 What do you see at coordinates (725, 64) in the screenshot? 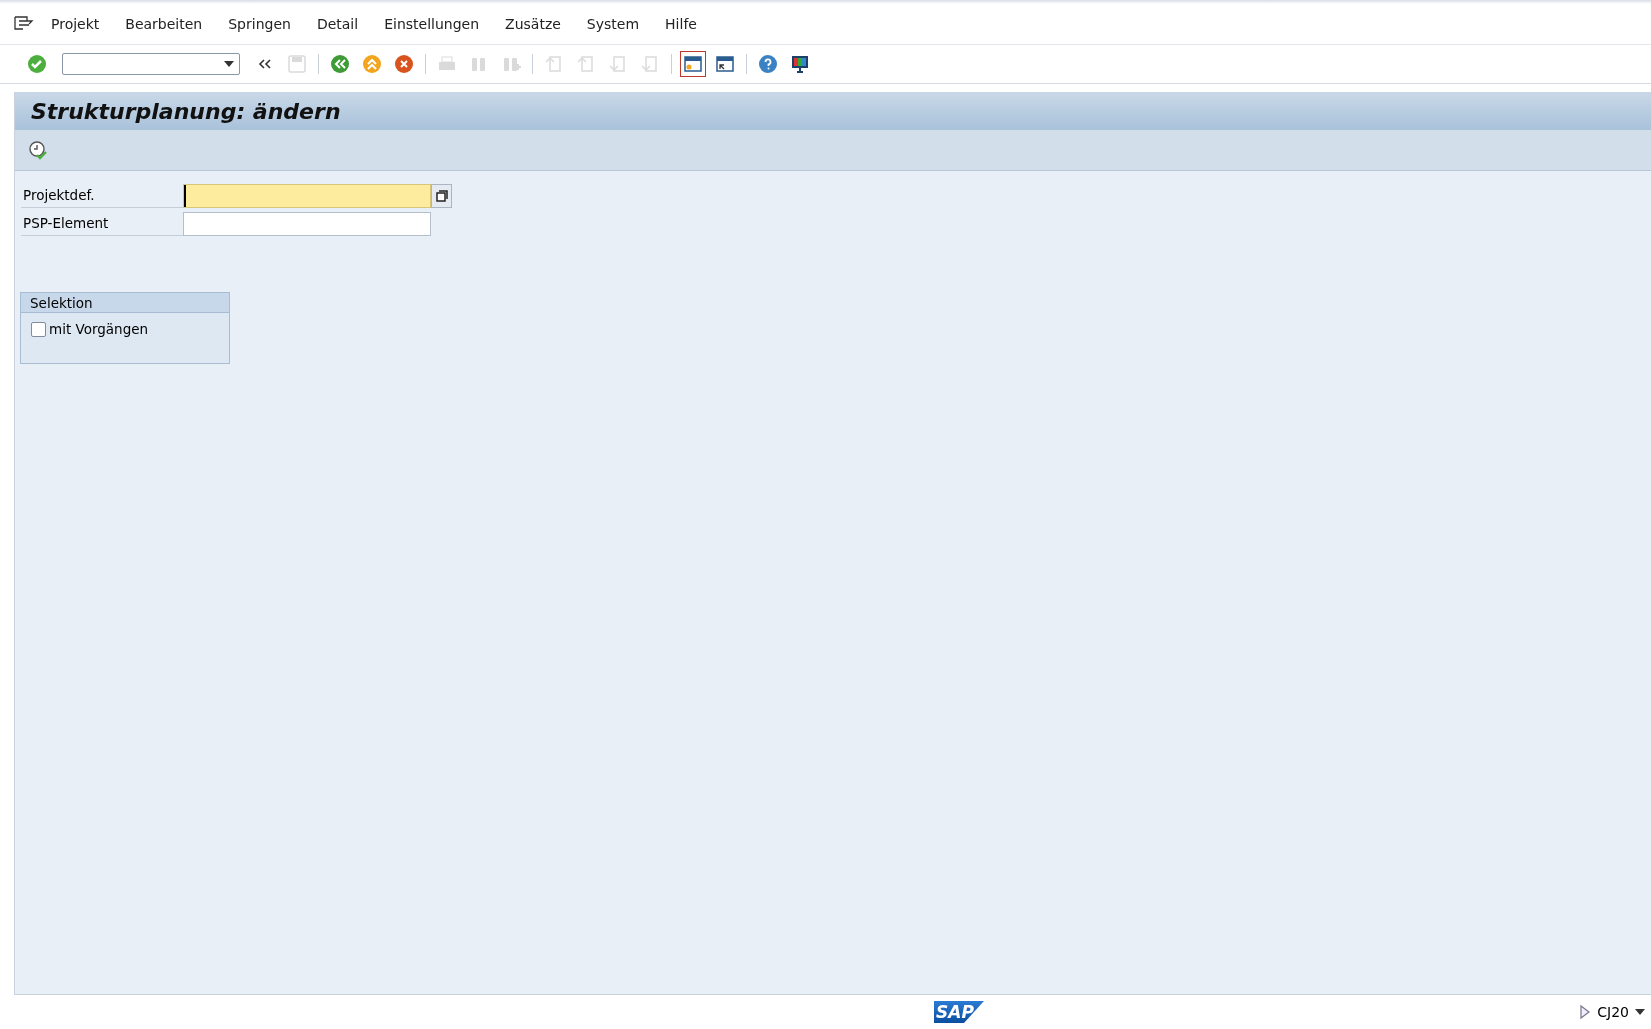
I see `shortcut-window-icon` at bounding box center [725, 64].